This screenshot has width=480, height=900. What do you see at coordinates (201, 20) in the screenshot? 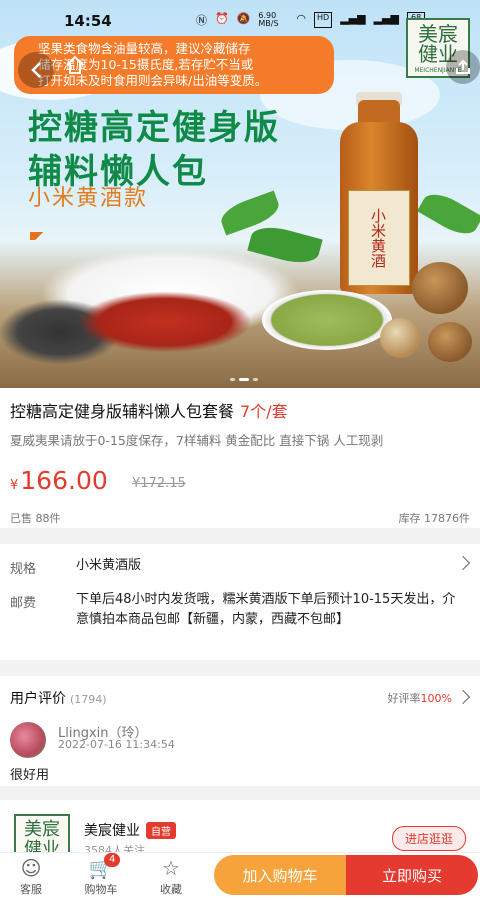
I see `nfc-icon: Ⓝ` at bounding box center [201, 20].